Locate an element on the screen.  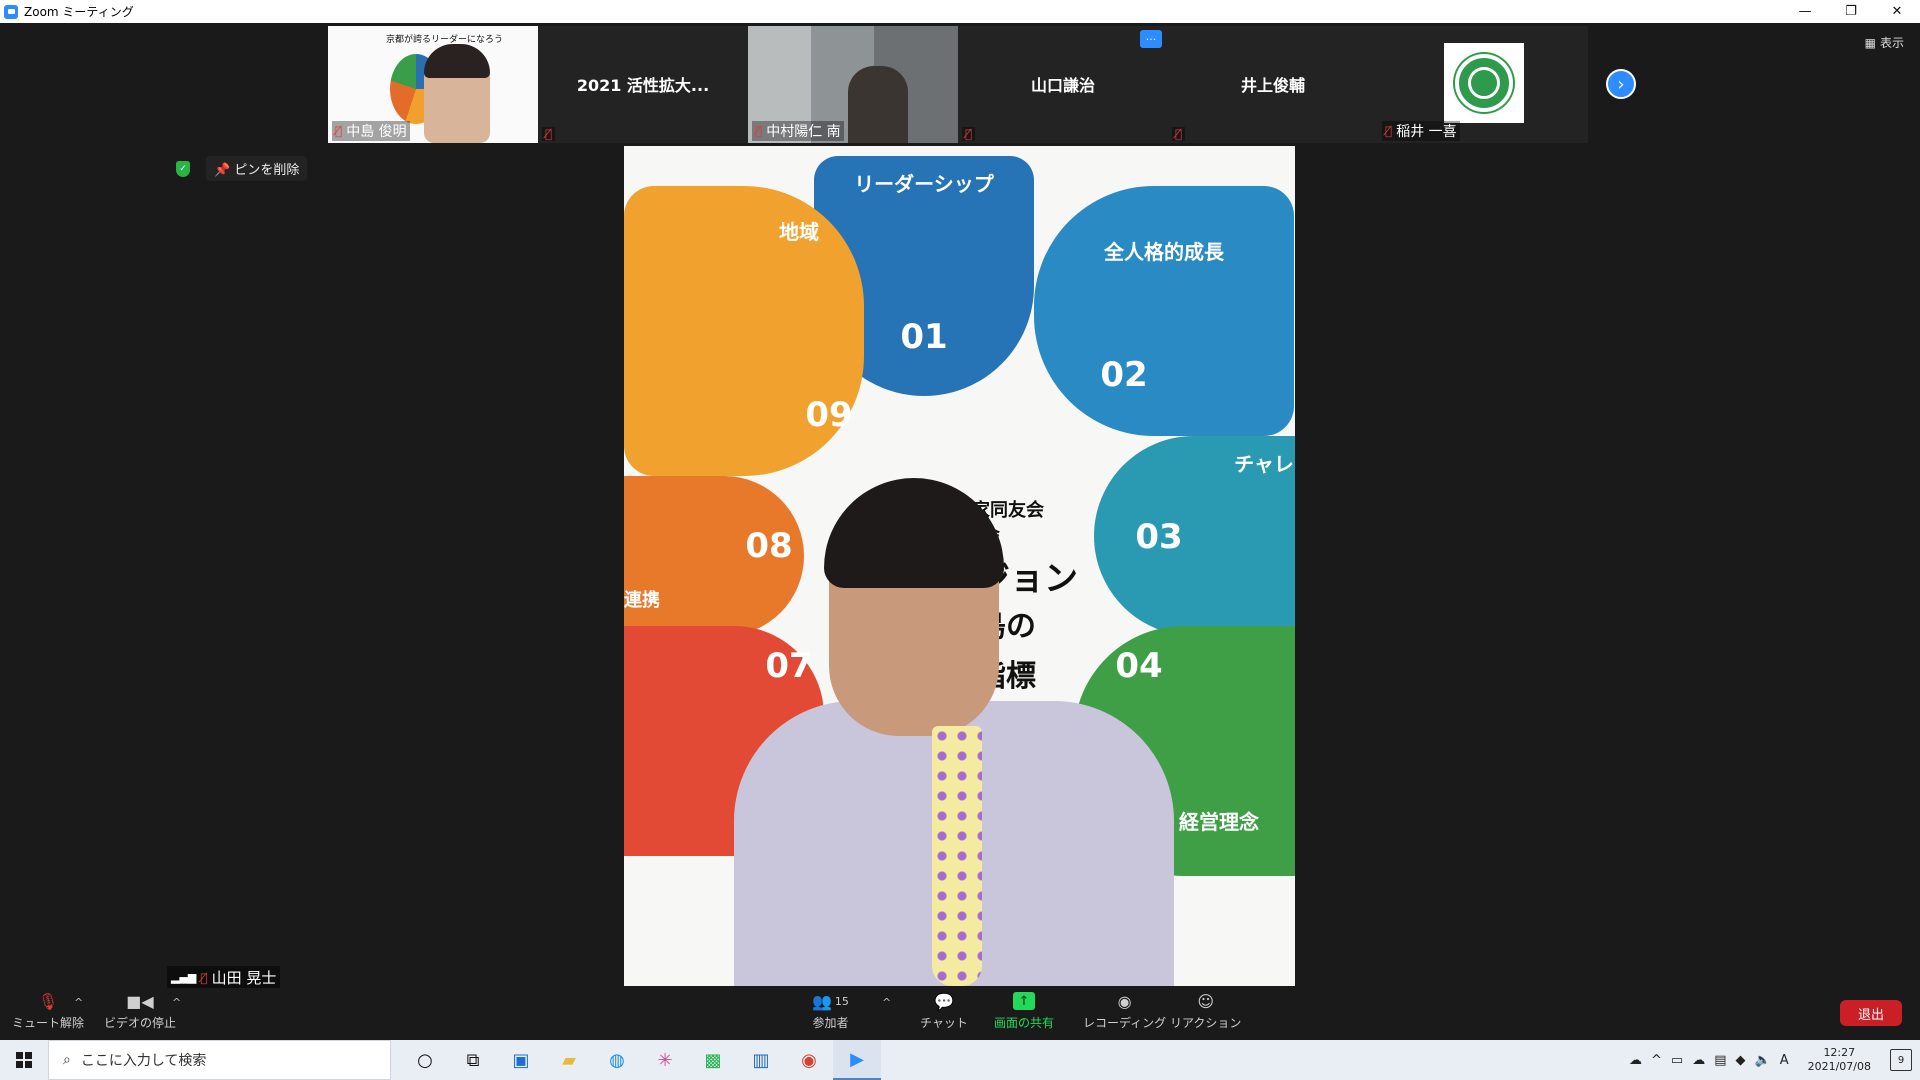
participant-tile: 2021 活性拡大... 🎙̸ is located at coordinates (643, 84).